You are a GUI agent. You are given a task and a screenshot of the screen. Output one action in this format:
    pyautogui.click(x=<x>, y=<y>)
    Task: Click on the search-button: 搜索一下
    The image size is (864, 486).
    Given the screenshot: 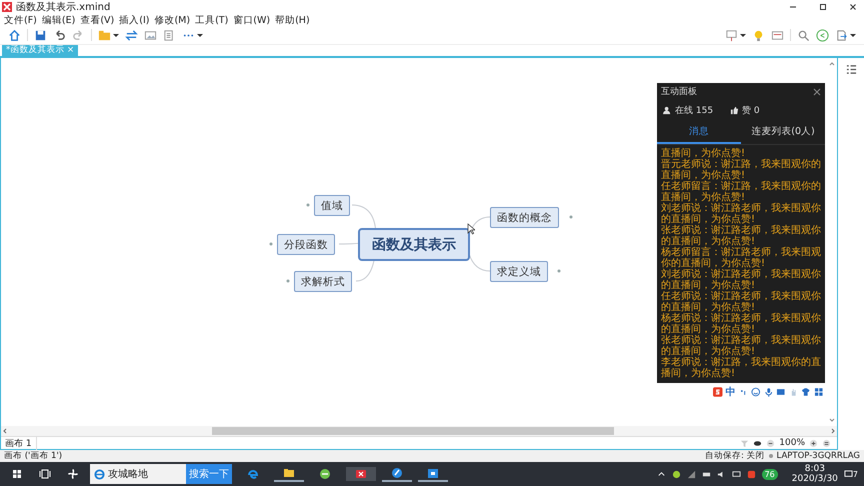 What is the action you would take?
    pyautogui.click(x=209, y=474)
    